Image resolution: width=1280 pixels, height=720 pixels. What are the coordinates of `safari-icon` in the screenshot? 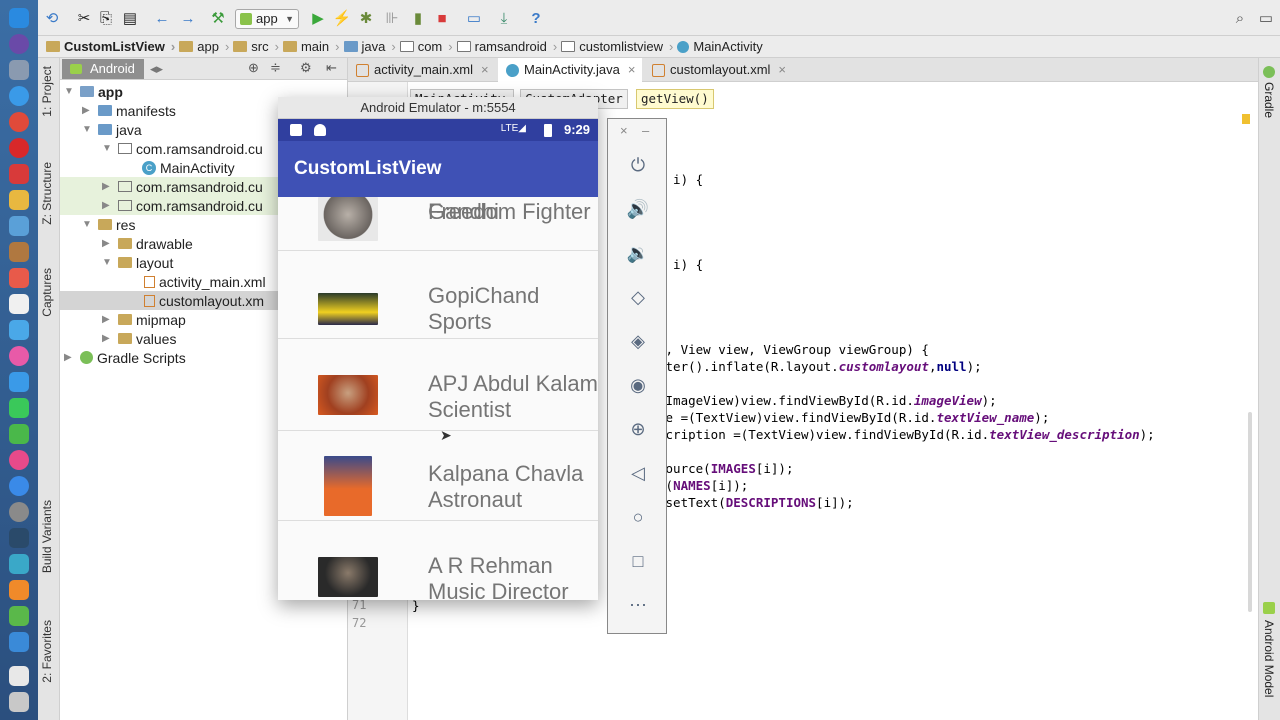 It's located at (19, 96).